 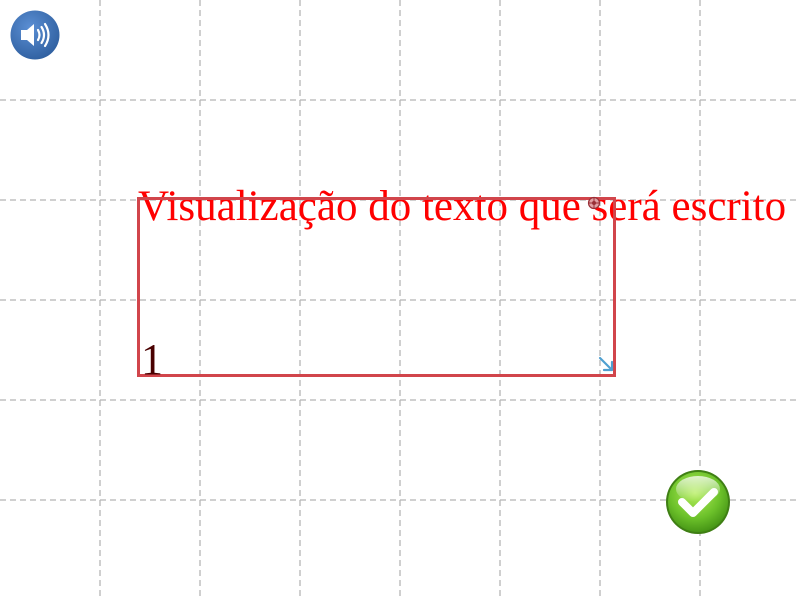 I want to click on sound-button, so click(x=35, y=35).